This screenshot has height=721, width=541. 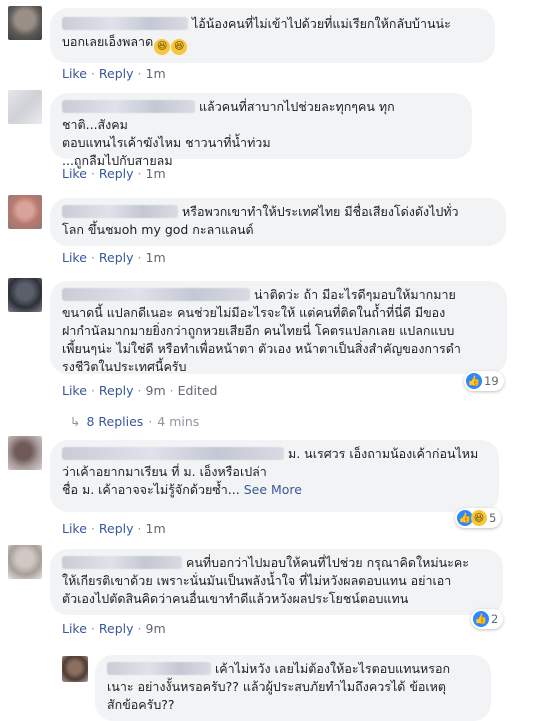 I want to click on comment-text-line: เค้าไม่หวัง เลยไม่ต้องให้อะไรตอบแทนหรอก, so click(x=333, y=668).